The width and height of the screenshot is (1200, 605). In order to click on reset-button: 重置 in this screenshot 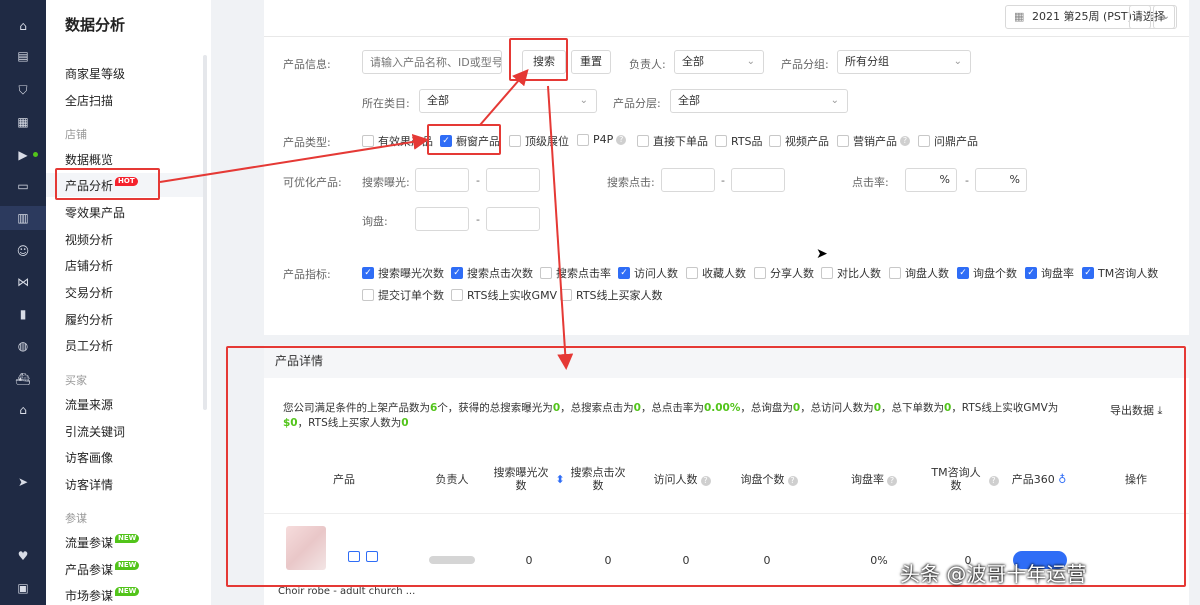, I will do `click(591, 62)`.